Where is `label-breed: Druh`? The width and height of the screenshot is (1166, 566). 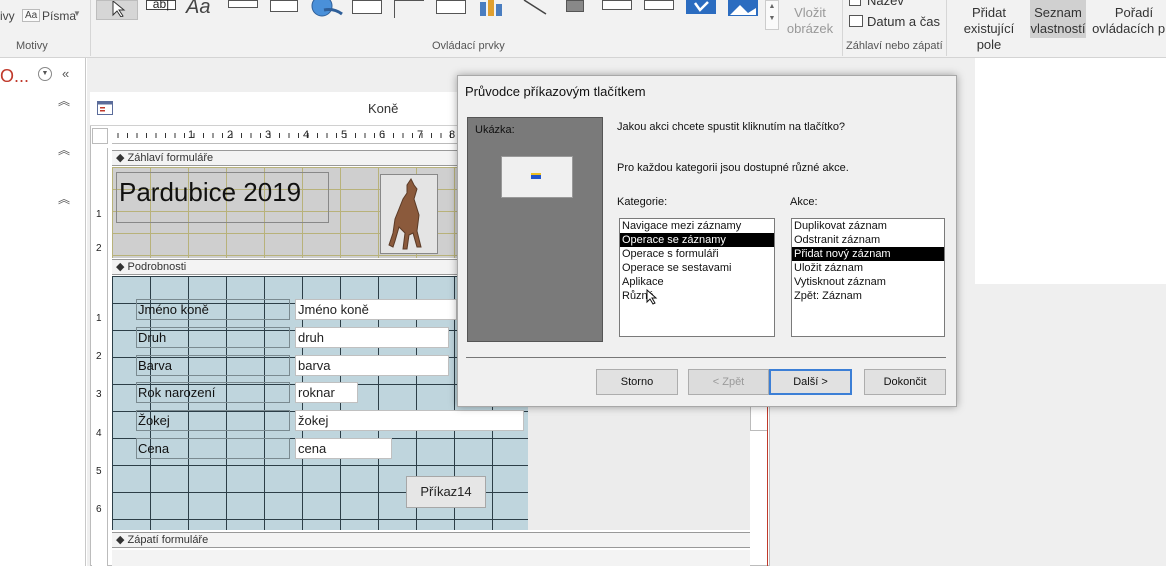 label-breed: Druh is located at coordinates (213, 337).